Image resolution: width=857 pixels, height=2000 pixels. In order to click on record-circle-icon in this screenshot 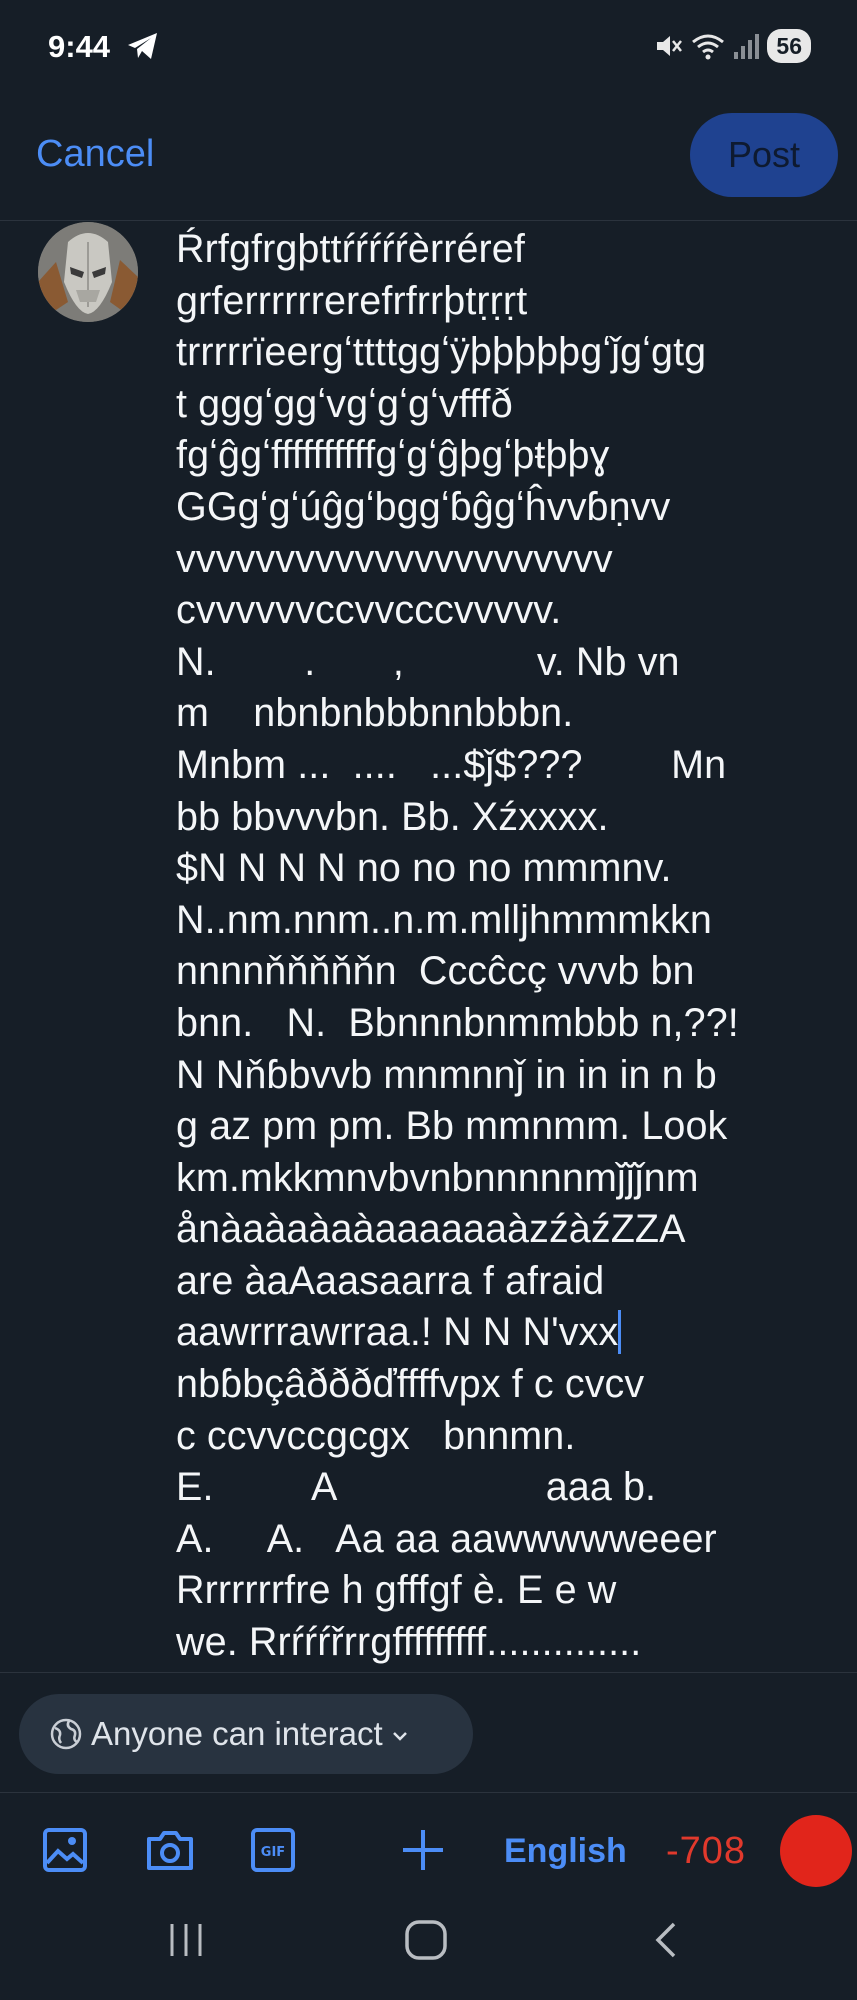, I will do `click(816, 1851)`.